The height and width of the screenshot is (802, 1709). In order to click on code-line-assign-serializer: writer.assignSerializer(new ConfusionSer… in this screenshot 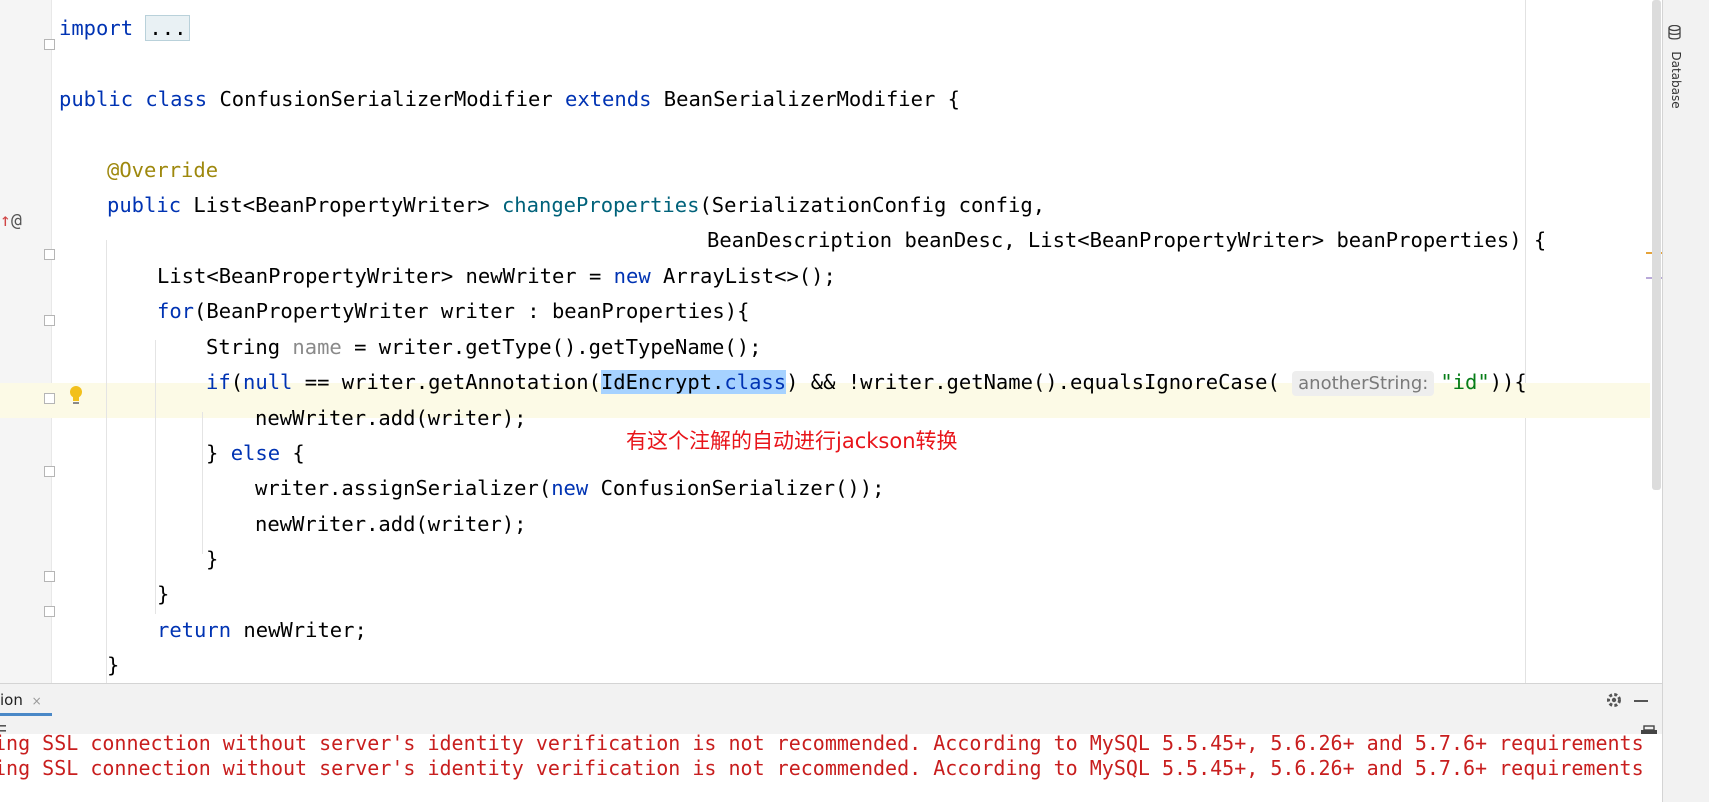, I will do `click(569, 488)`.